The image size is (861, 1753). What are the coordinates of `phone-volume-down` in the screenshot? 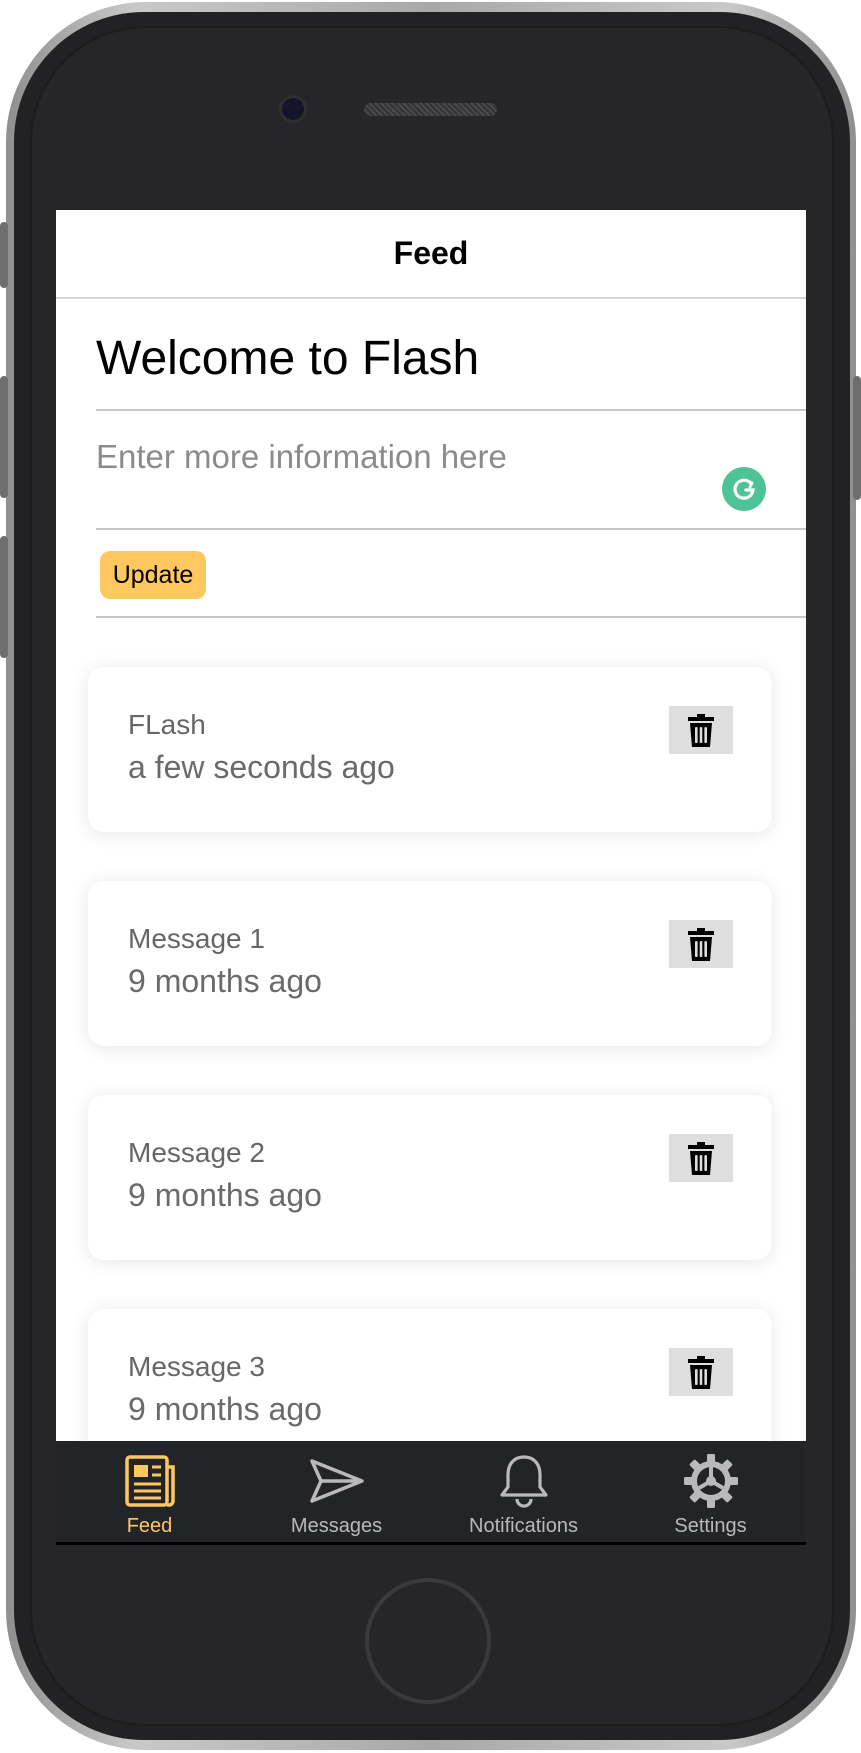 It's located at (4, 597).